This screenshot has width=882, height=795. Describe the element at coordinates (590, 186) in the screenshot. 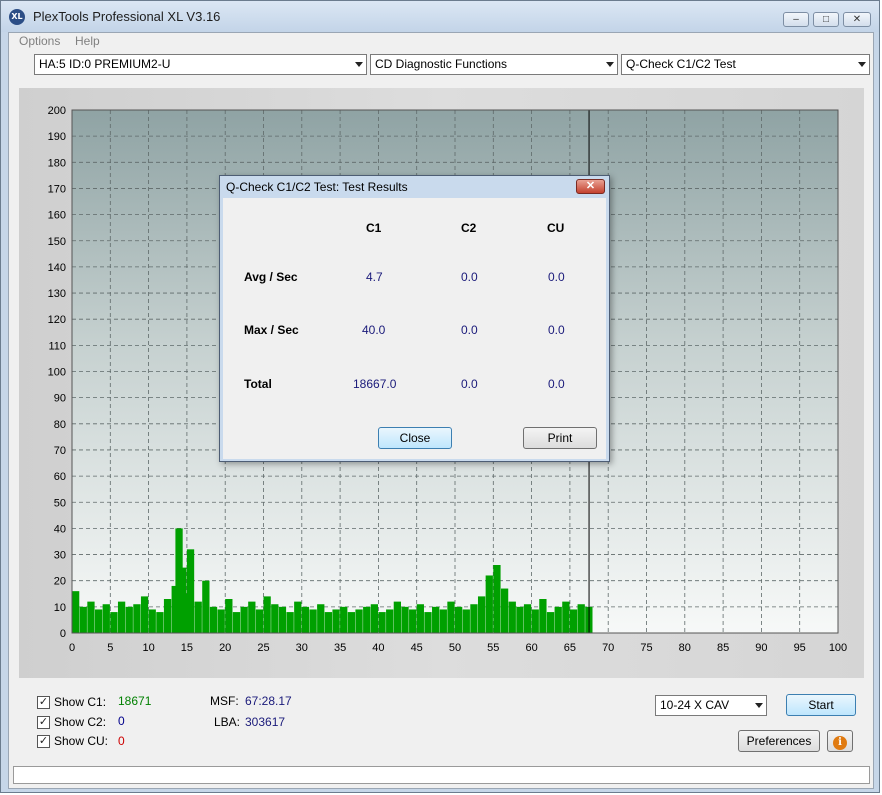

I see `dialog-close-icon: ✕` at that location.